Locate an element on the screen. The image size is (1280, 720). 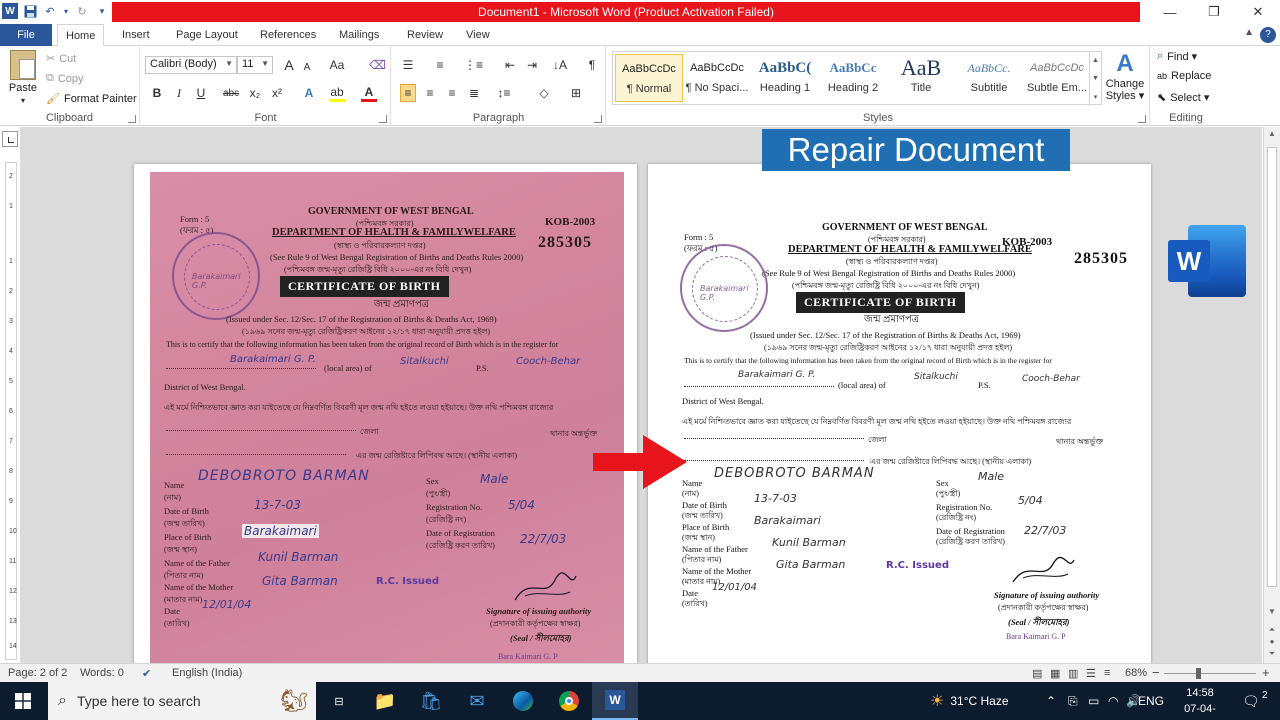
zoom-level: 68% is located at coordinates (1136, 673).